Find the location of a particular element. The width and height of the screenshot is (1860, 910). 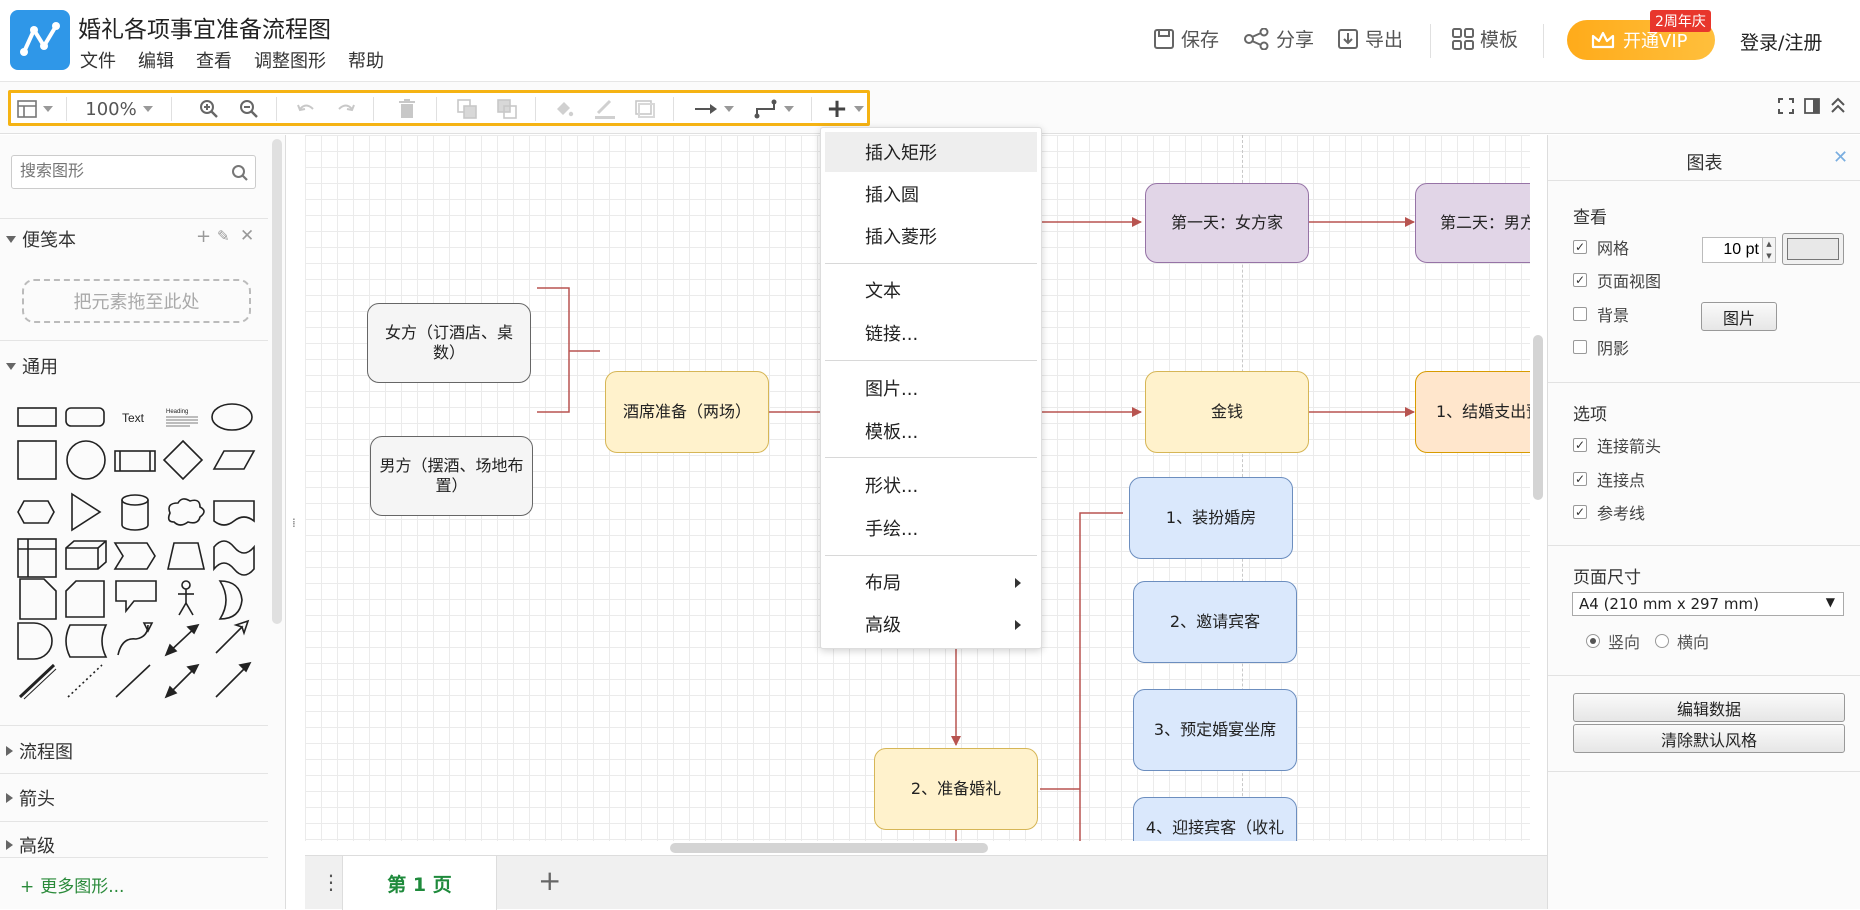

connection-style-button is located at coordinates (714, 109).